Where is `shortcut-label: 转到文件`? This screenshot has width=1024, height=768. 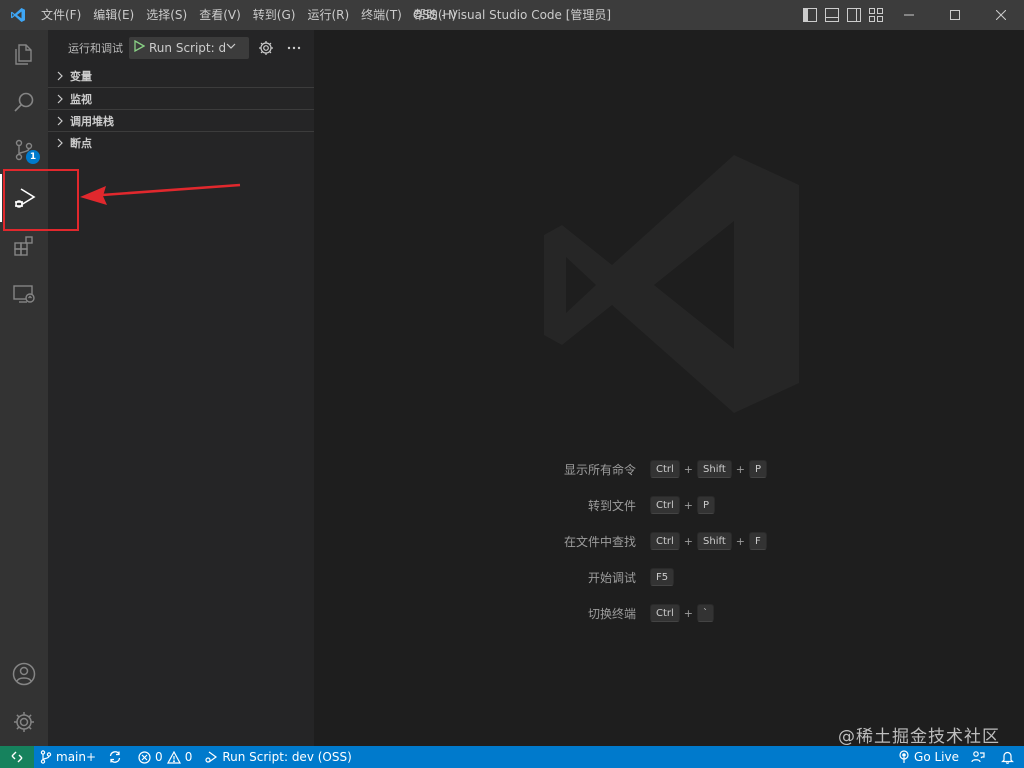 shortcut-label: 转到文件 is located at coordinates (611, 505).